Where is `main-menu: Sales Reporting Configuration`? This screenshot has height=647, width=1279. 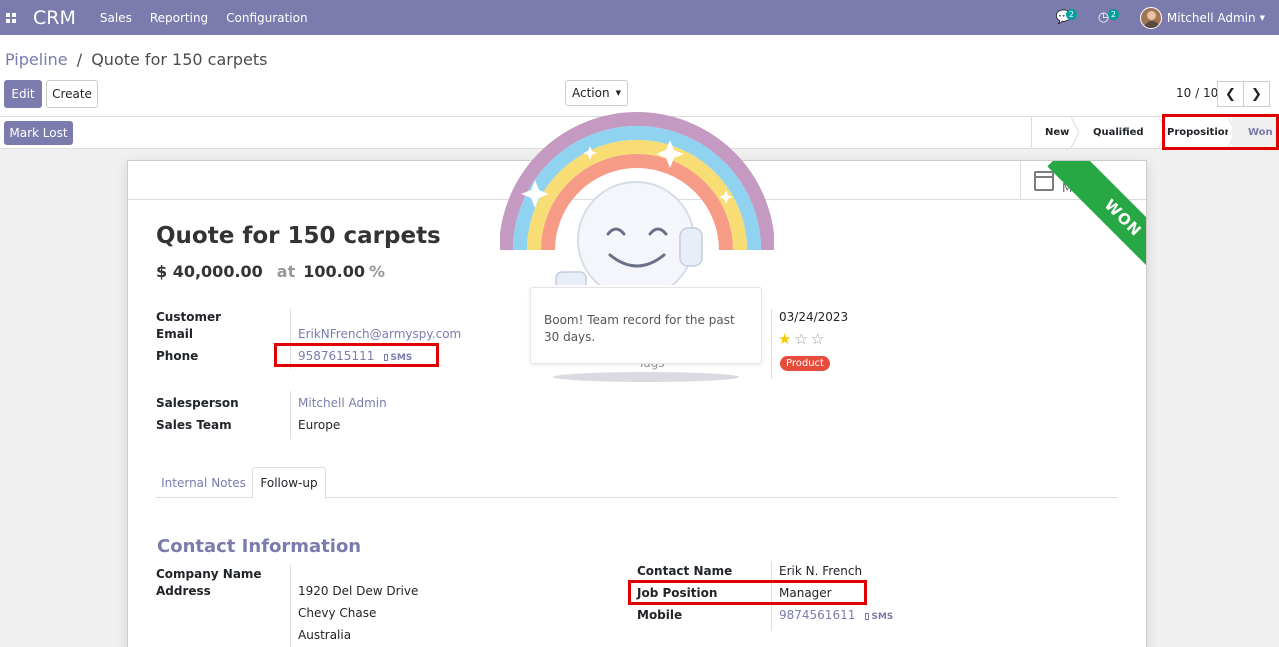 main-menu: Sales Reporting Configuration is located at coordinates (213, 18).